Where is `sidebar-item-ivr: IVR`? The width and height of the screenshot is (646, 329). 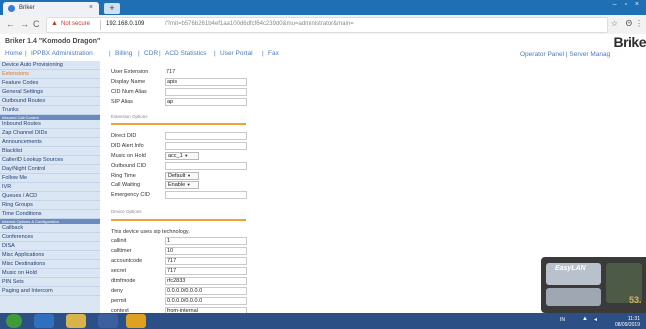 sidebar-item-ivr: IVR is located at coordinates (50, 187).